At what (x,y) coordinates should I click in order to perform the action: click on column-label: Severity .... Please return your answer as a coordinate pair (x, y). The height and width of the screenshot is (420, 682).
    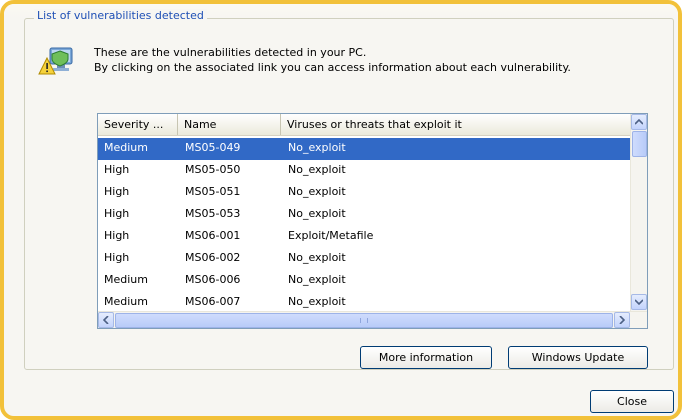
    Looking at the image, I should click on (134, 124).